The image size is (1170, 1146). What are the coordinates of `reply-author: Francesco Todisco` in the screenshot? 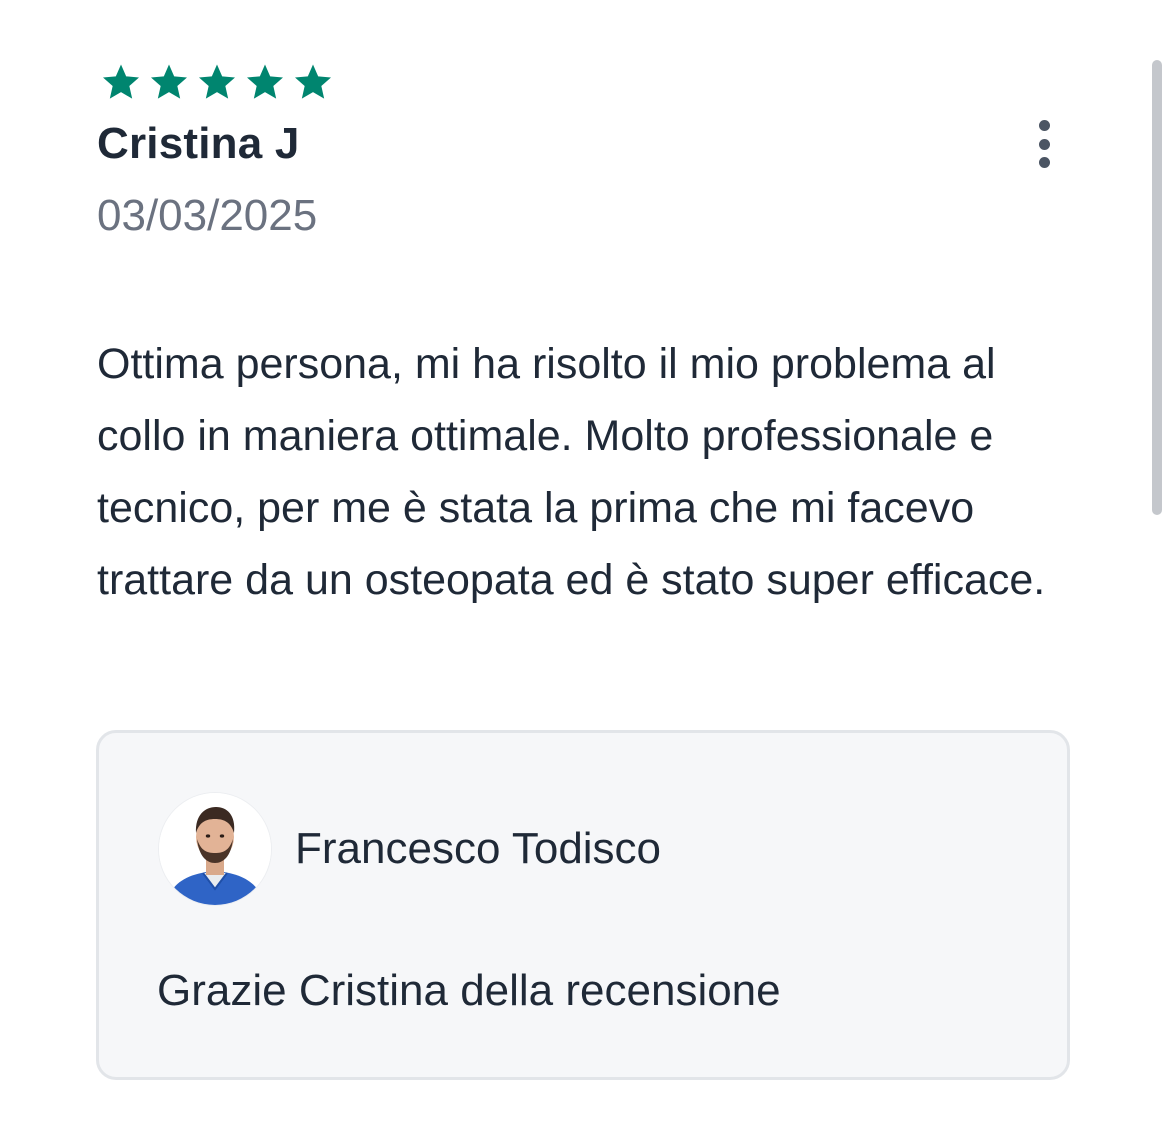 It's located at (478, 848).